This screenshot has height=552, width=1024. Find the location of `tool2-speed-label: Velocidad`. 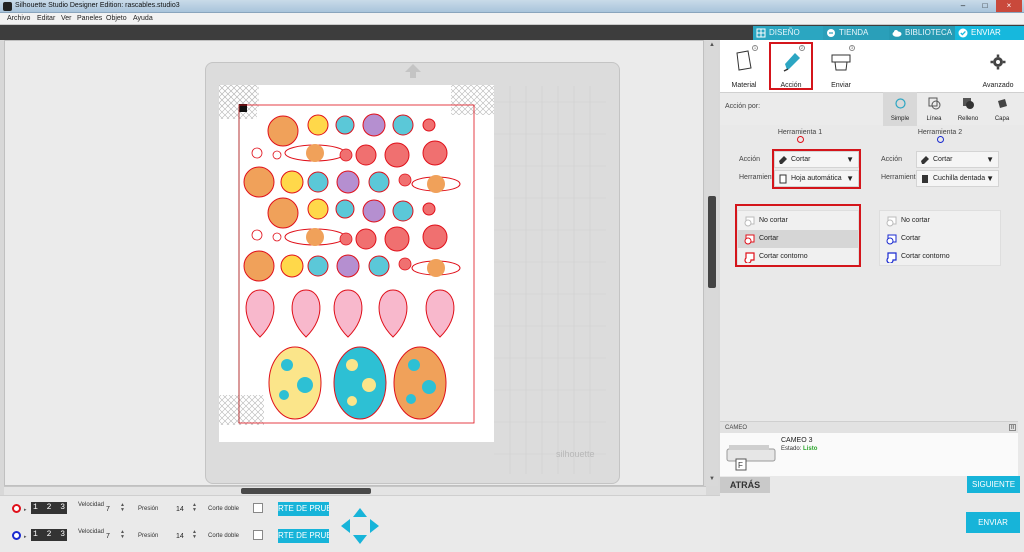

tool2-speed-label: Velocidad is located at coordinates (91, 532).